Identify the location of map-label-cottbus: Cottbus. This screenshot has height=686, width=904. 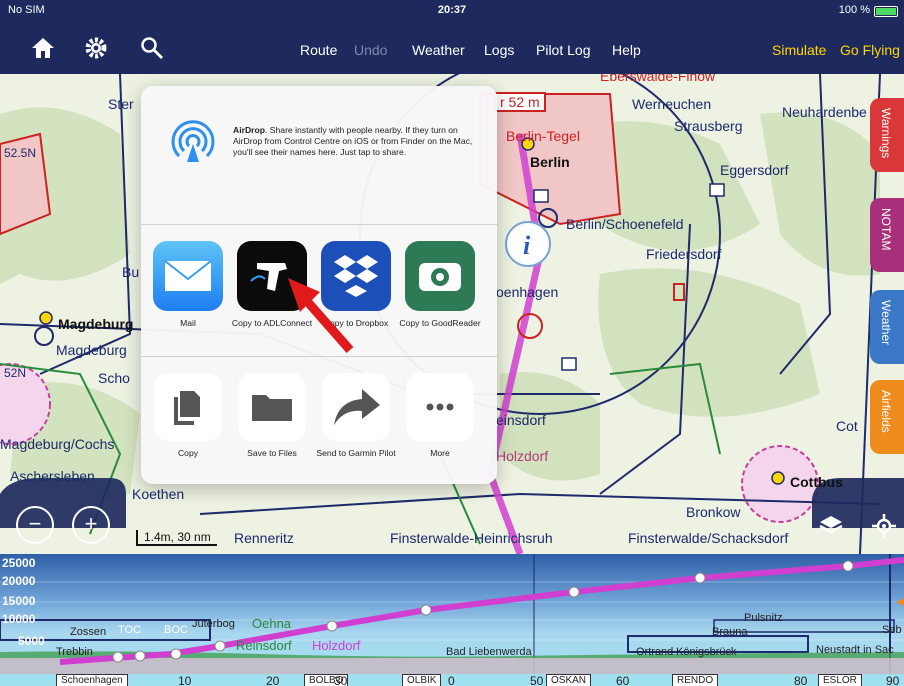
(816, 482).